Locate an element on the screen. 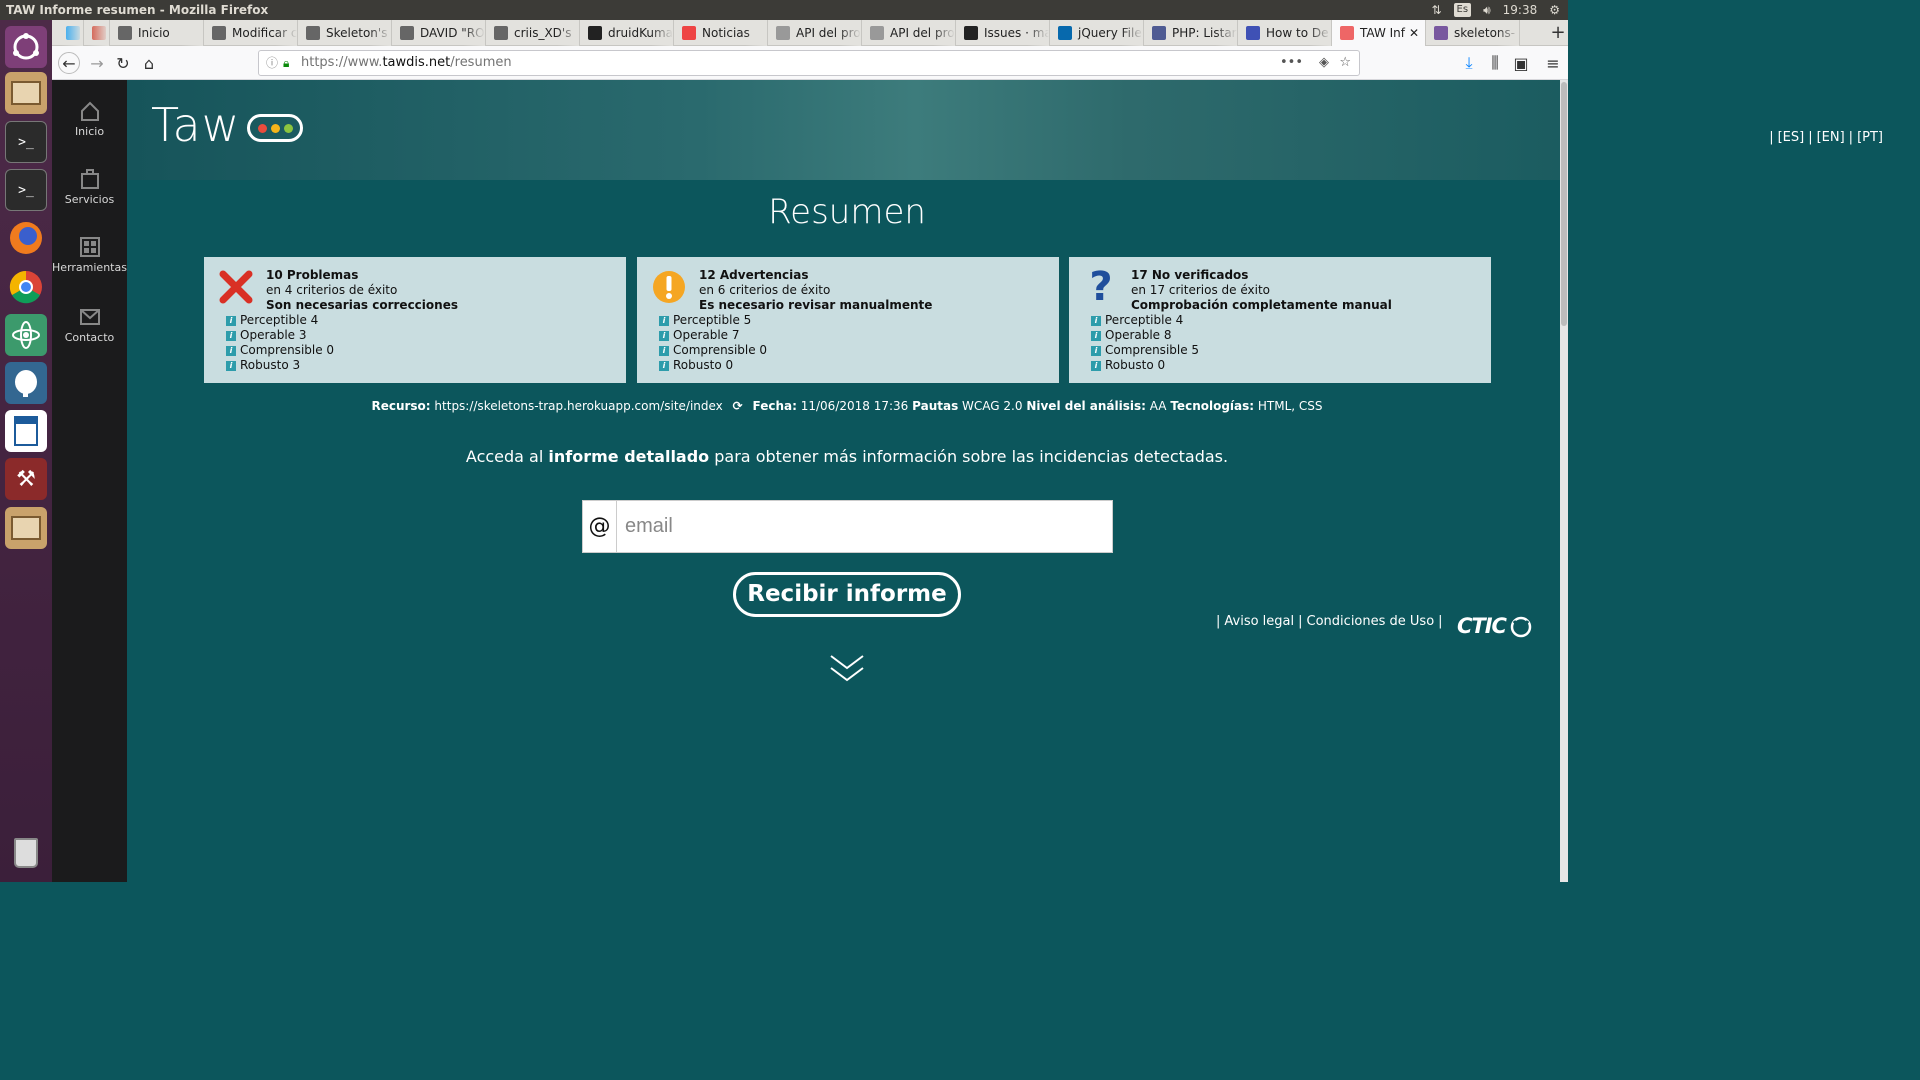 This screenshot has height=1080, width=1920. lock-icon: 🔒︎ is located at coordinates (286, 63).